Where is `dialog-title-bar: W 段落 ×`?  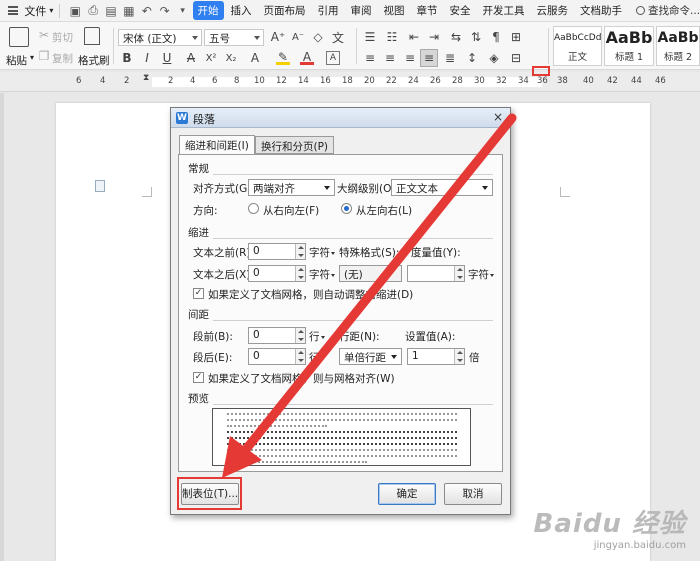
dialog-title-bar: W 段落 × is located at coordinates (340, 118).